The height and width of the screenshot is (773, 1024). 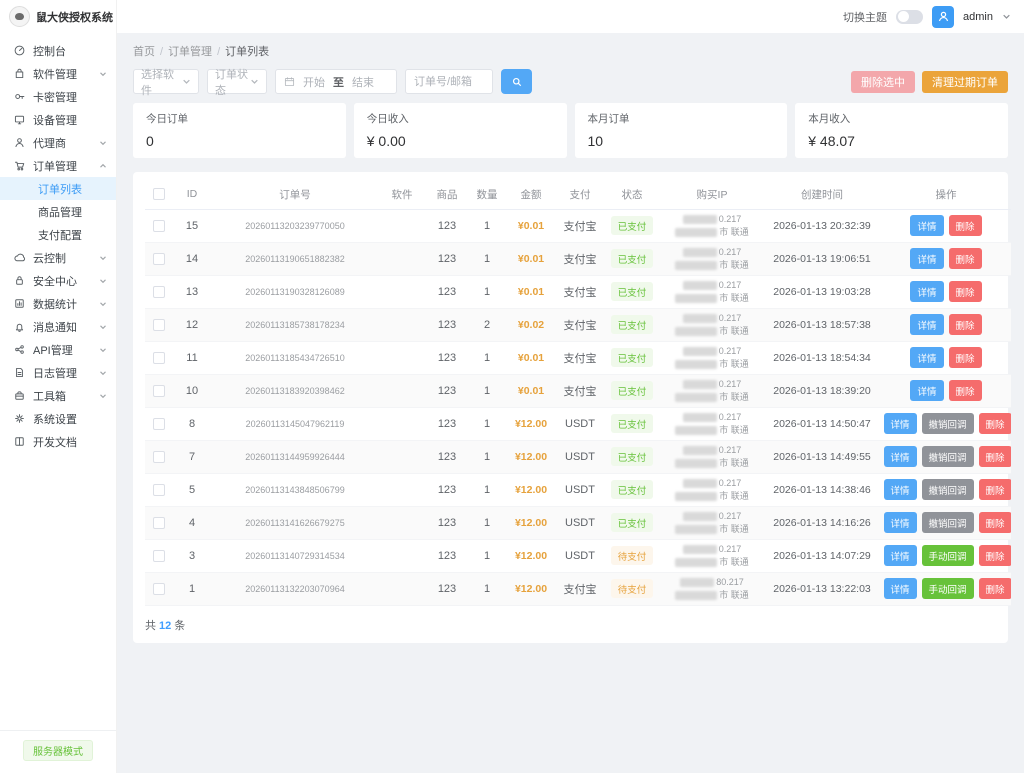 What do you see at coordinates (910, 16) in the screenshot?
I see `theme-toggle` at bounding box center [910, 16].